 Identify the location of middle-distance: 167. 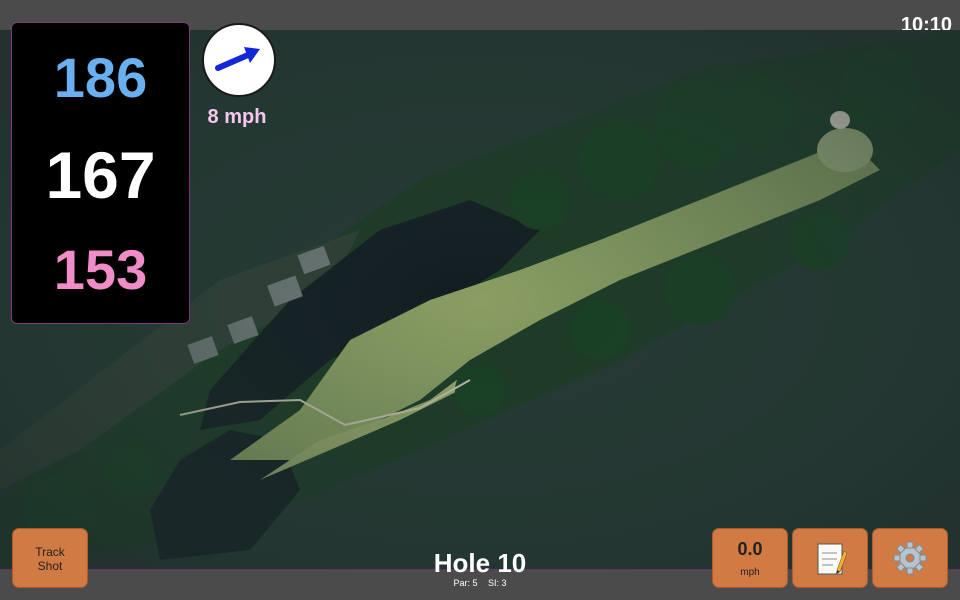
(100, 175).